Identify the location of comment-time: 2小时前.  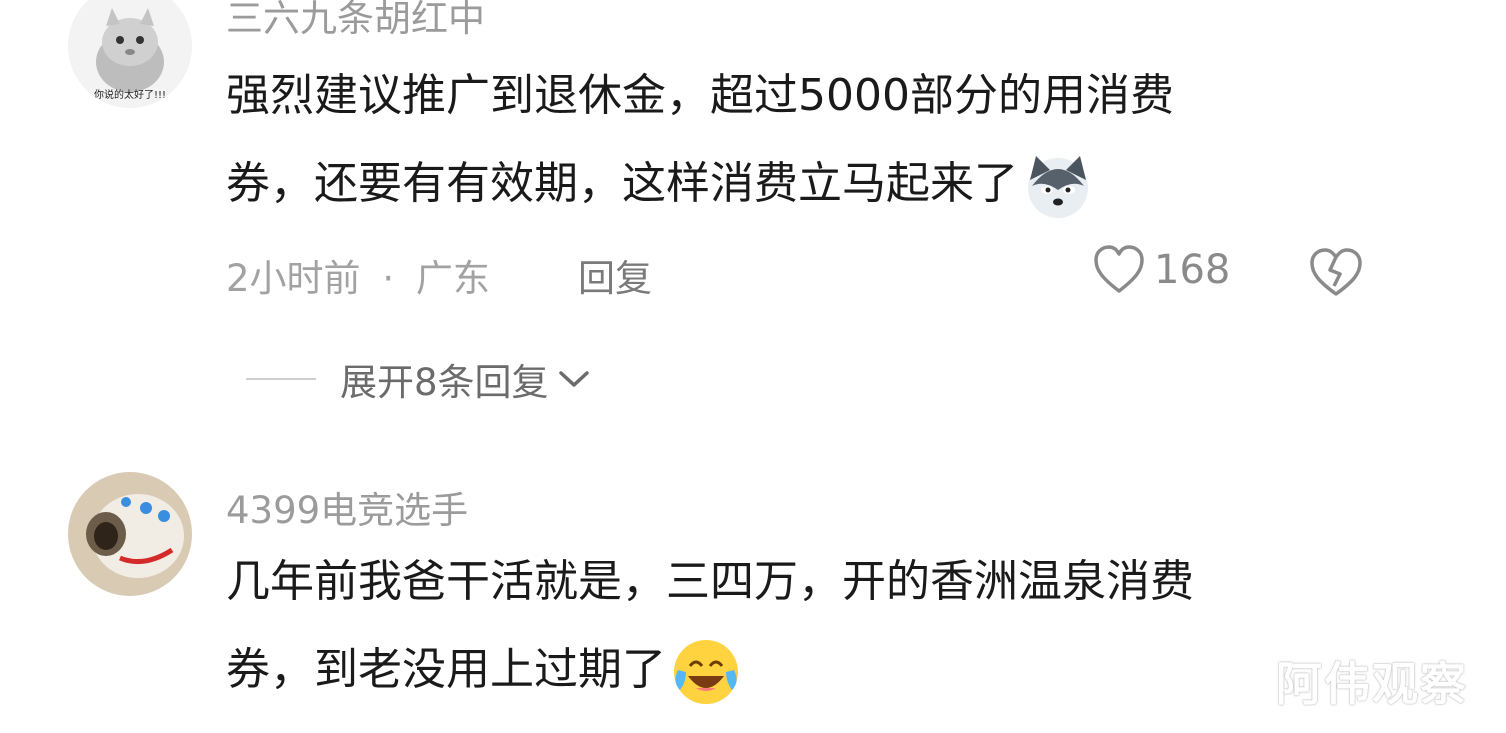
(293, 278).